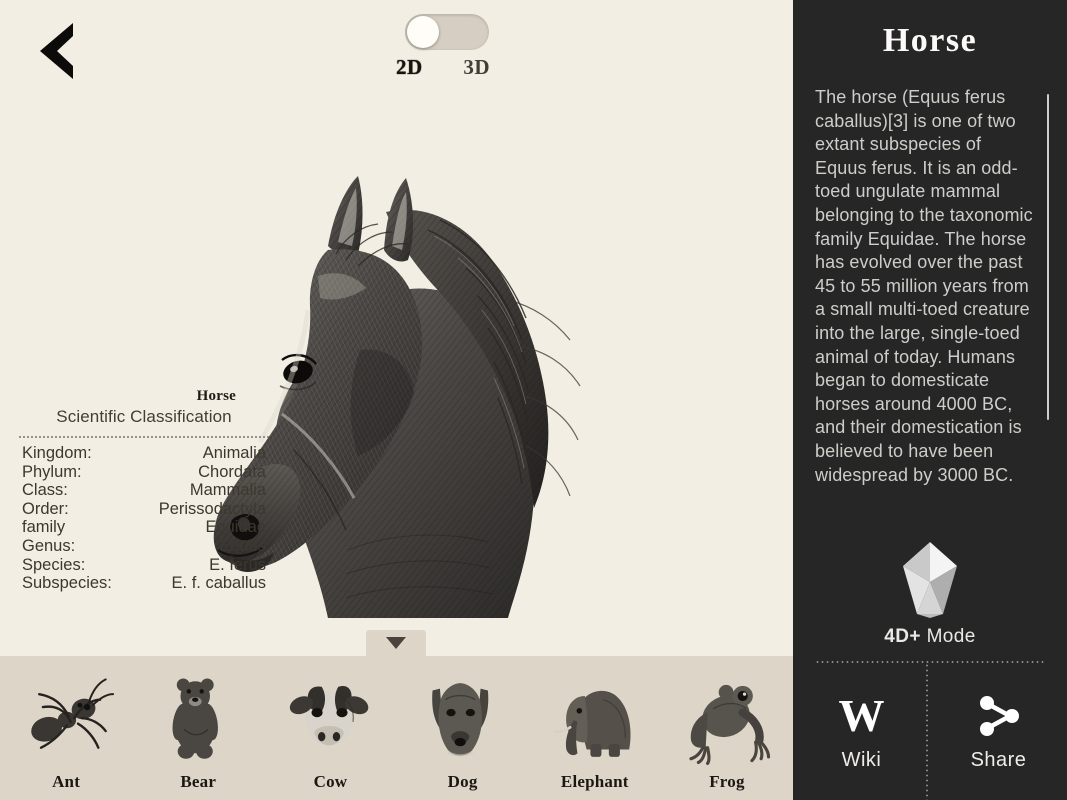 Image resolution: width=1067 pixels, height=800 pixels. What do you see at coordinates (218, 583) in the screenshot?
I see `taxonomy-value: E. f. caballus` at bounding box center [218, 583].